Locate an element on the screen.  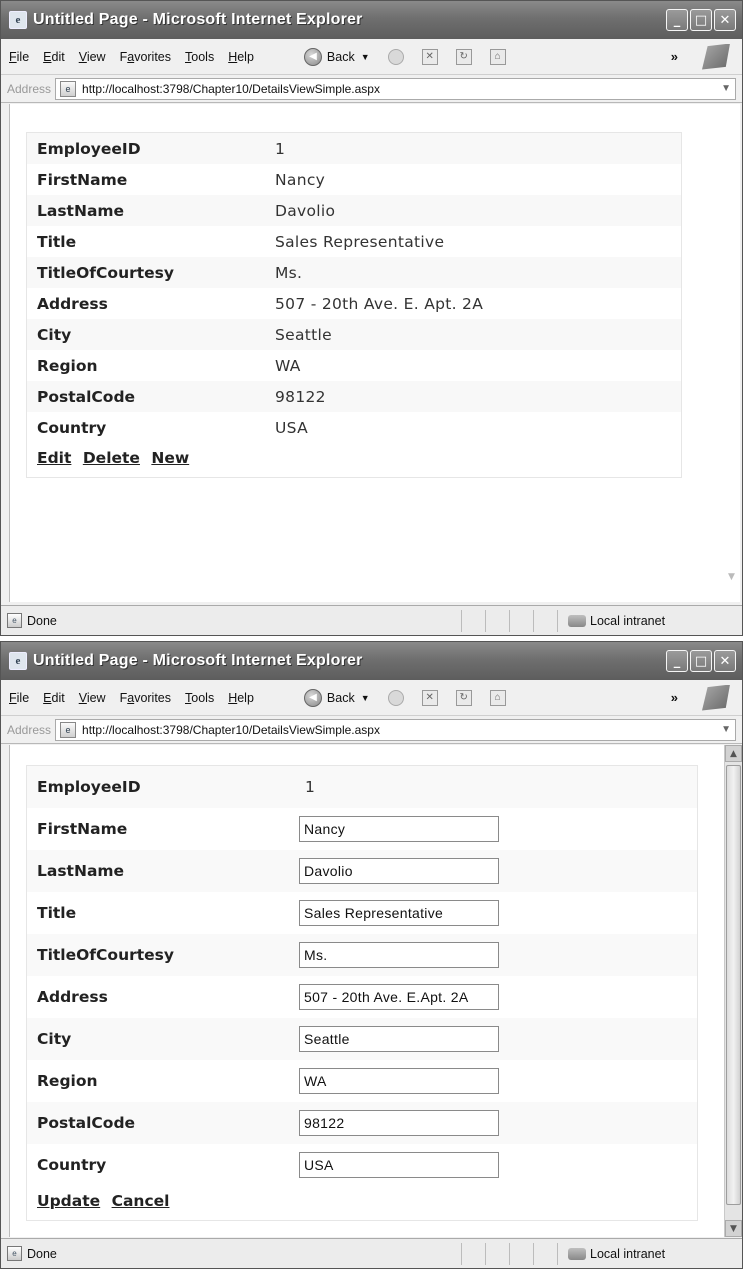
titleofcourtesy-input: Ms. is located at coordinates (399, 955).